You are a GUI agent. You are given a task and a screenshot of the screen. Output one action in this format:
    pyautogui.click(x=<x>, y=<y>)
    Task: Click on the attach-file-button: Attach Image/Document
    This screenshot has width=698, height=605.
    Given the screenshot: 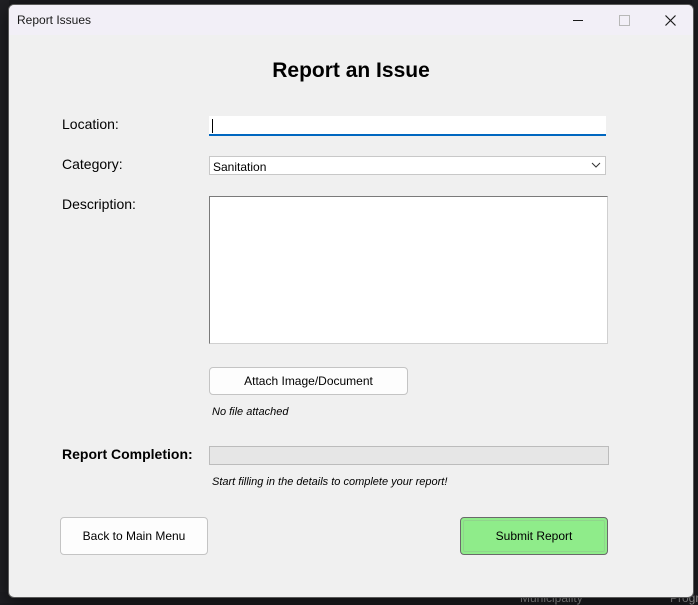 What is the action you would take?
    pyautogui.click(x=308, y=381)
    